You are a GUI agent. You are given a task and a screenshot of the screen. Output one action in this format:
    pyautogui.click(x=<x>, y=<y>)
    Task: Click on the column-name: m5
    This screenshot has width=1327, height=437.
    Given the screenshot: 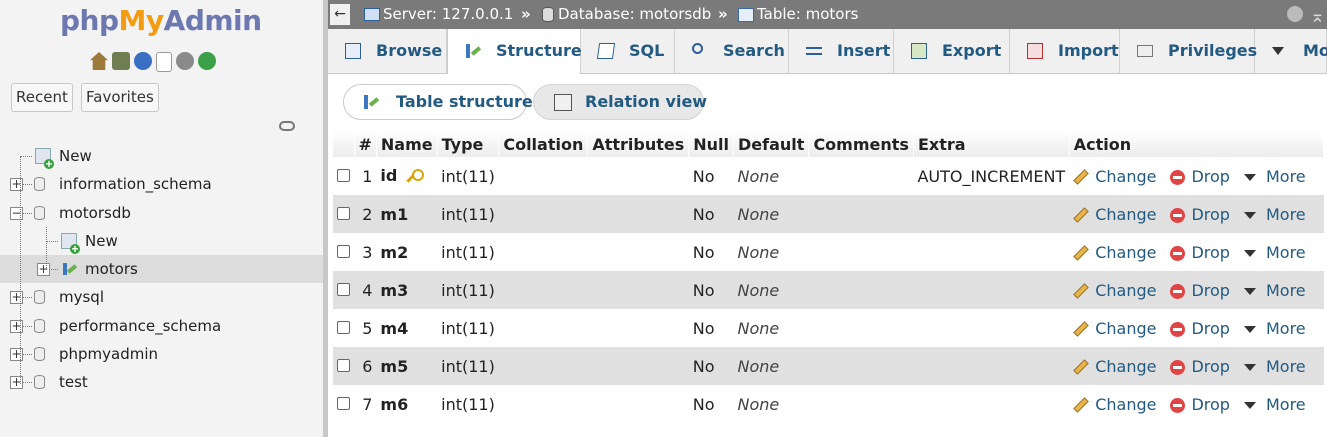 What is the action you would take?
    pyautogui.click(x=394, y=366)
    